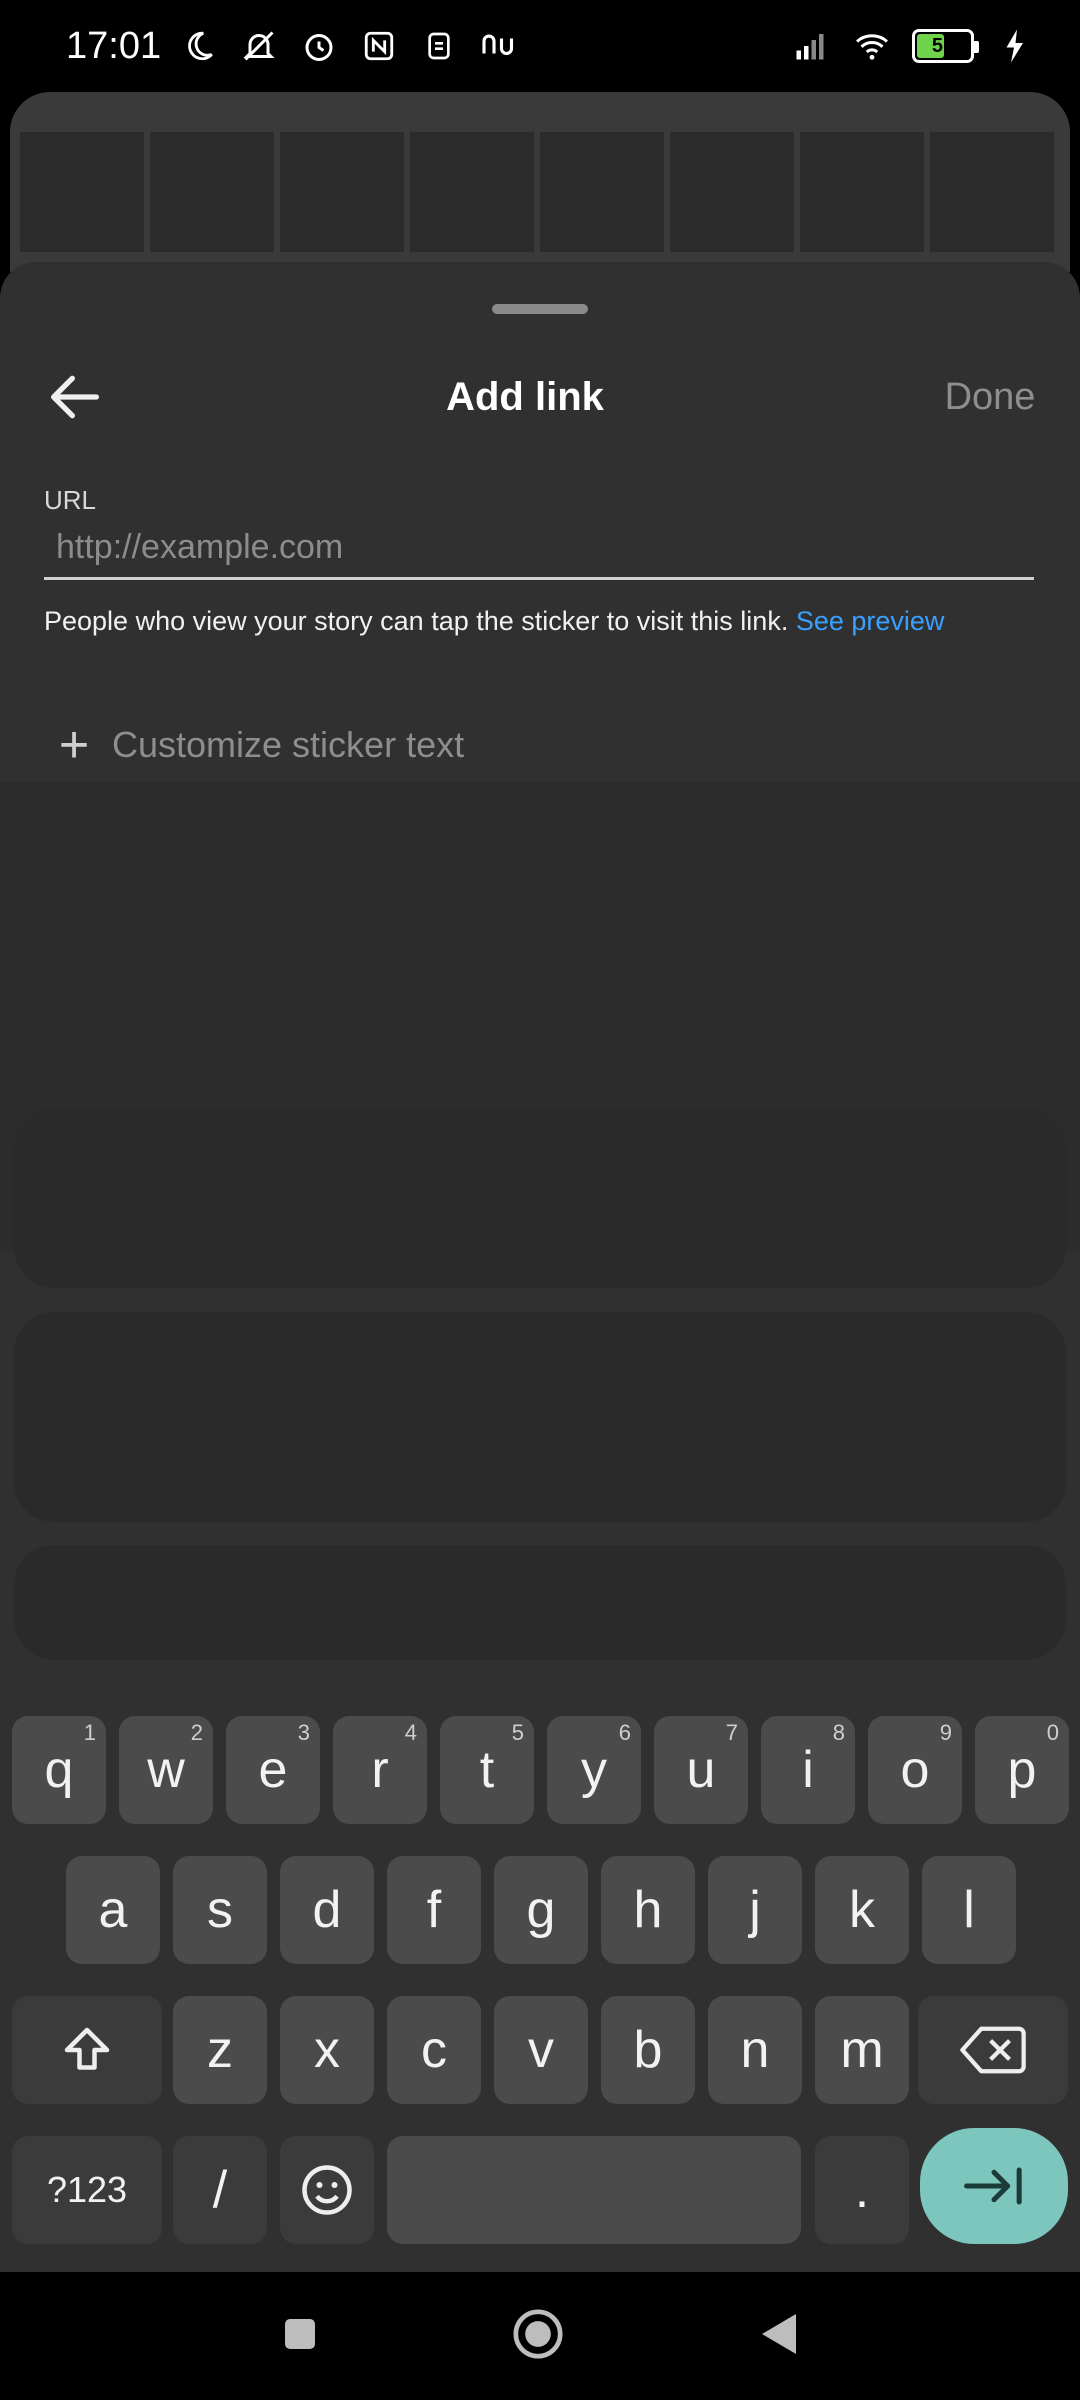 Image resolution: width=1080 pixels, height=2400 pixels. I want to click on mute-icon, so click(259, 46).